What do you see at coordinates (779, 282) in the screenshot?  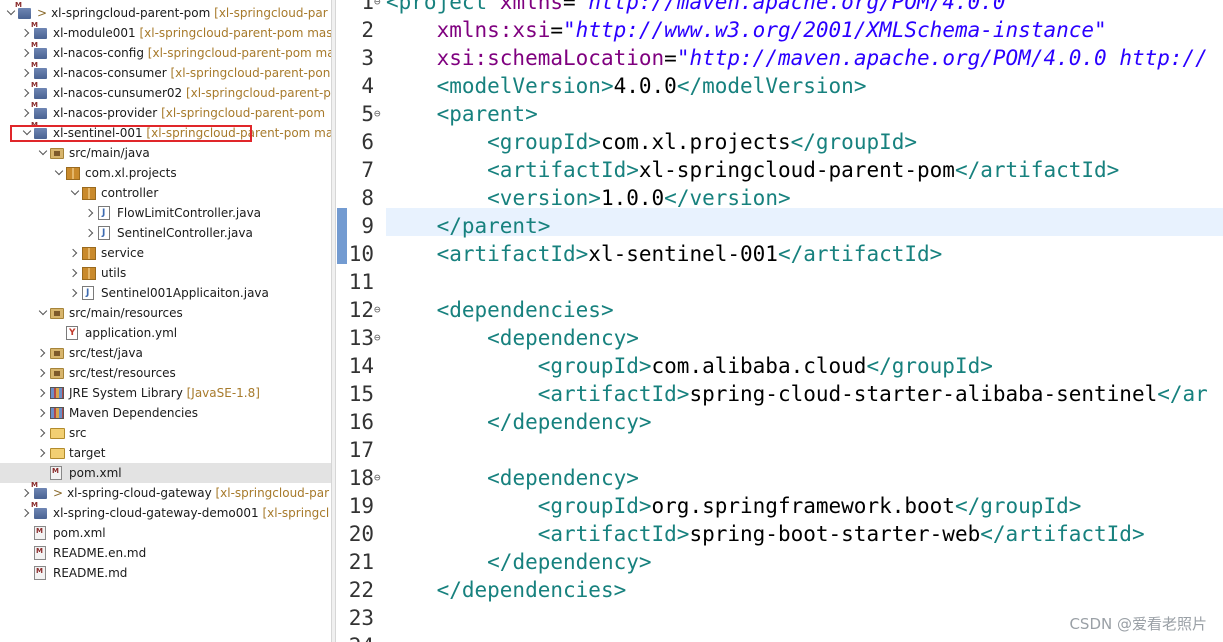 I see `code-line: 11` at bounding box center [779, 282].